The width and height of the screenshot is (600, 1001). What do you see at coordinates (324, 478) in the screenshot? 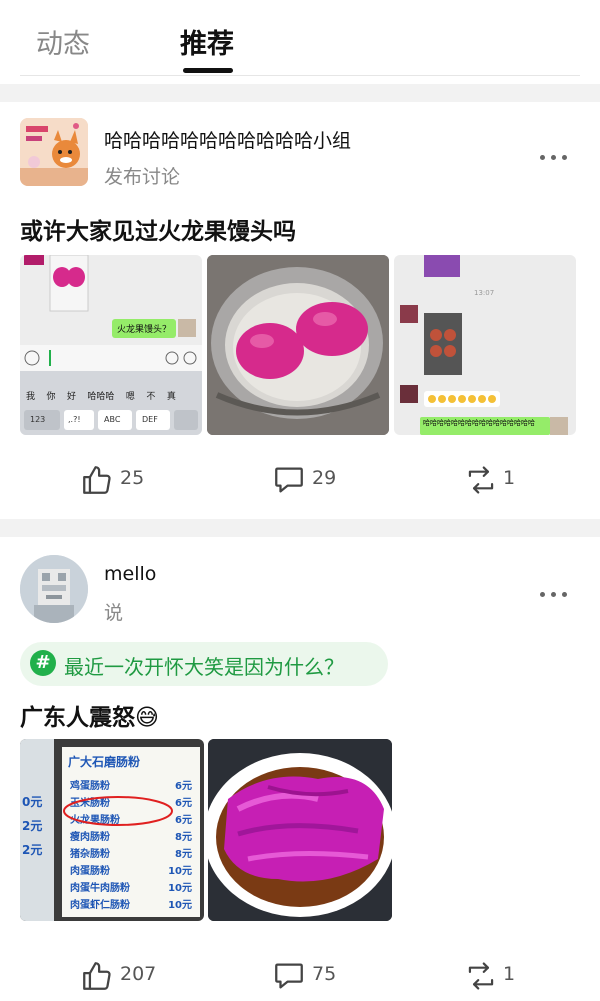
I see `comment-count: 29` at bounding box center [324, 478].